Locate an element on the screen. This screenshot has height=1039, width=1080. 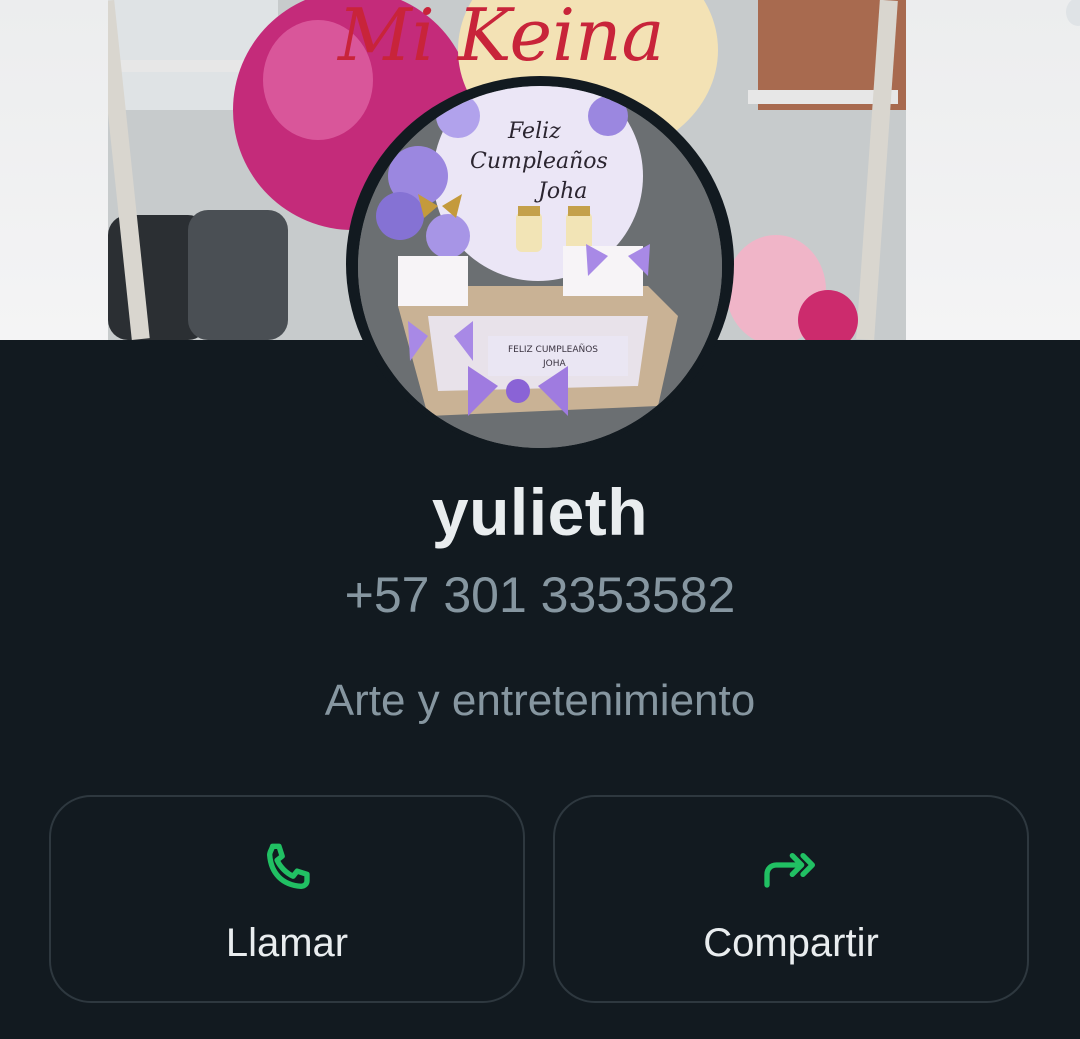
svg-text: Joha is located at coordinates (560, 191).